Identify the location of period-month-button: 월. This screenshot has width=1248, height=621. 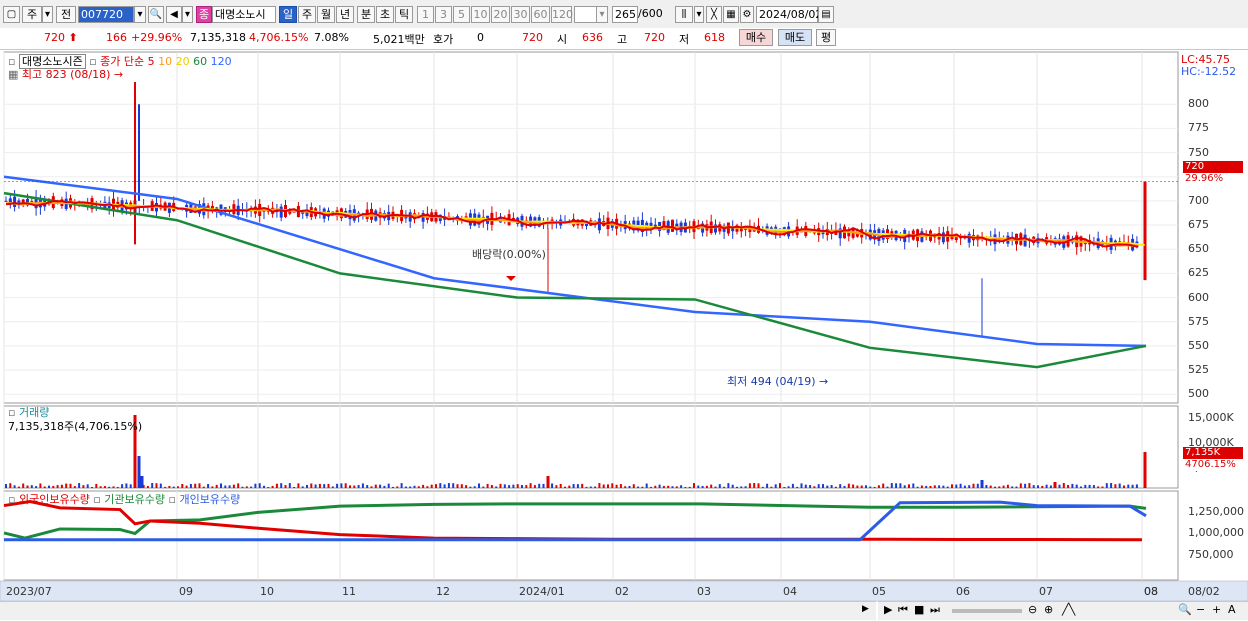
(326, 14).